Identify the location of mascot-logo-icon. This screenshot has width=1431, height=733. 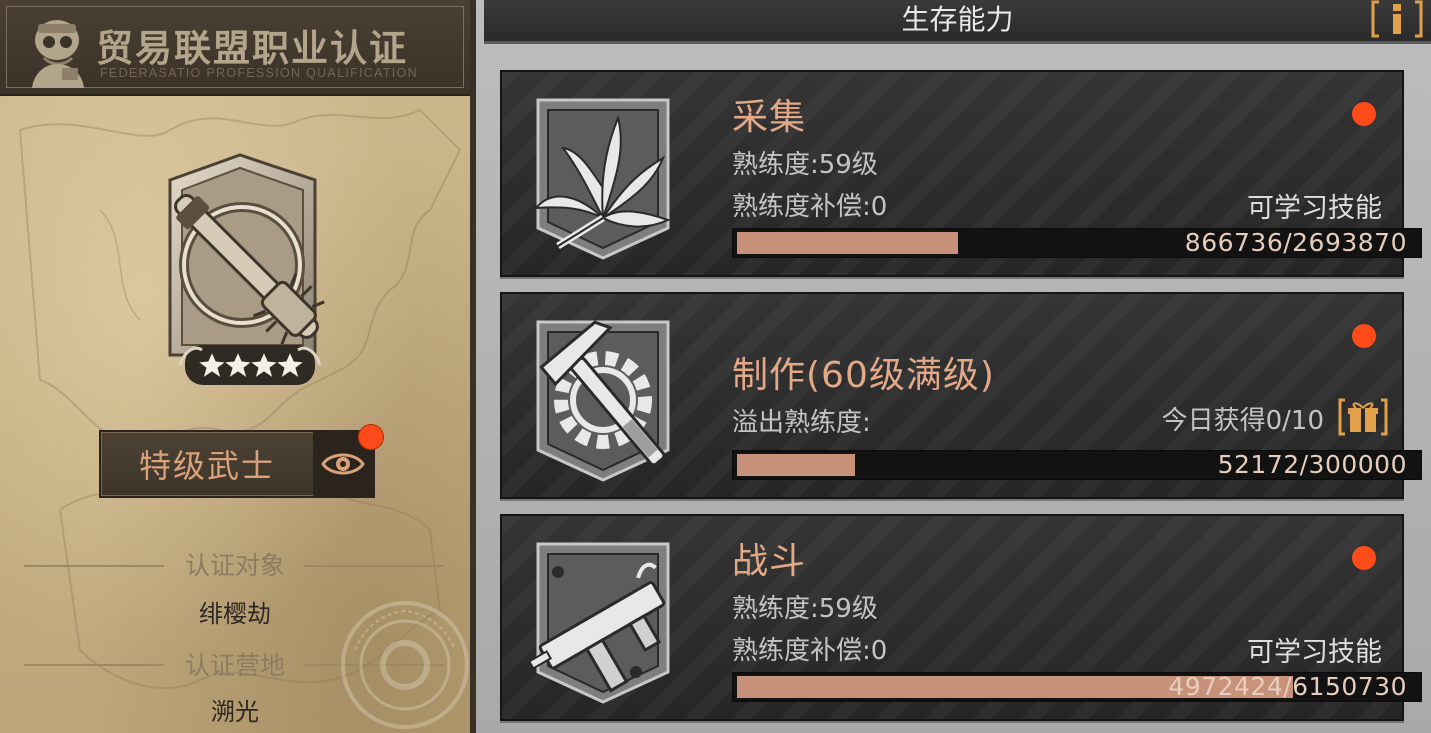
(58, 54).